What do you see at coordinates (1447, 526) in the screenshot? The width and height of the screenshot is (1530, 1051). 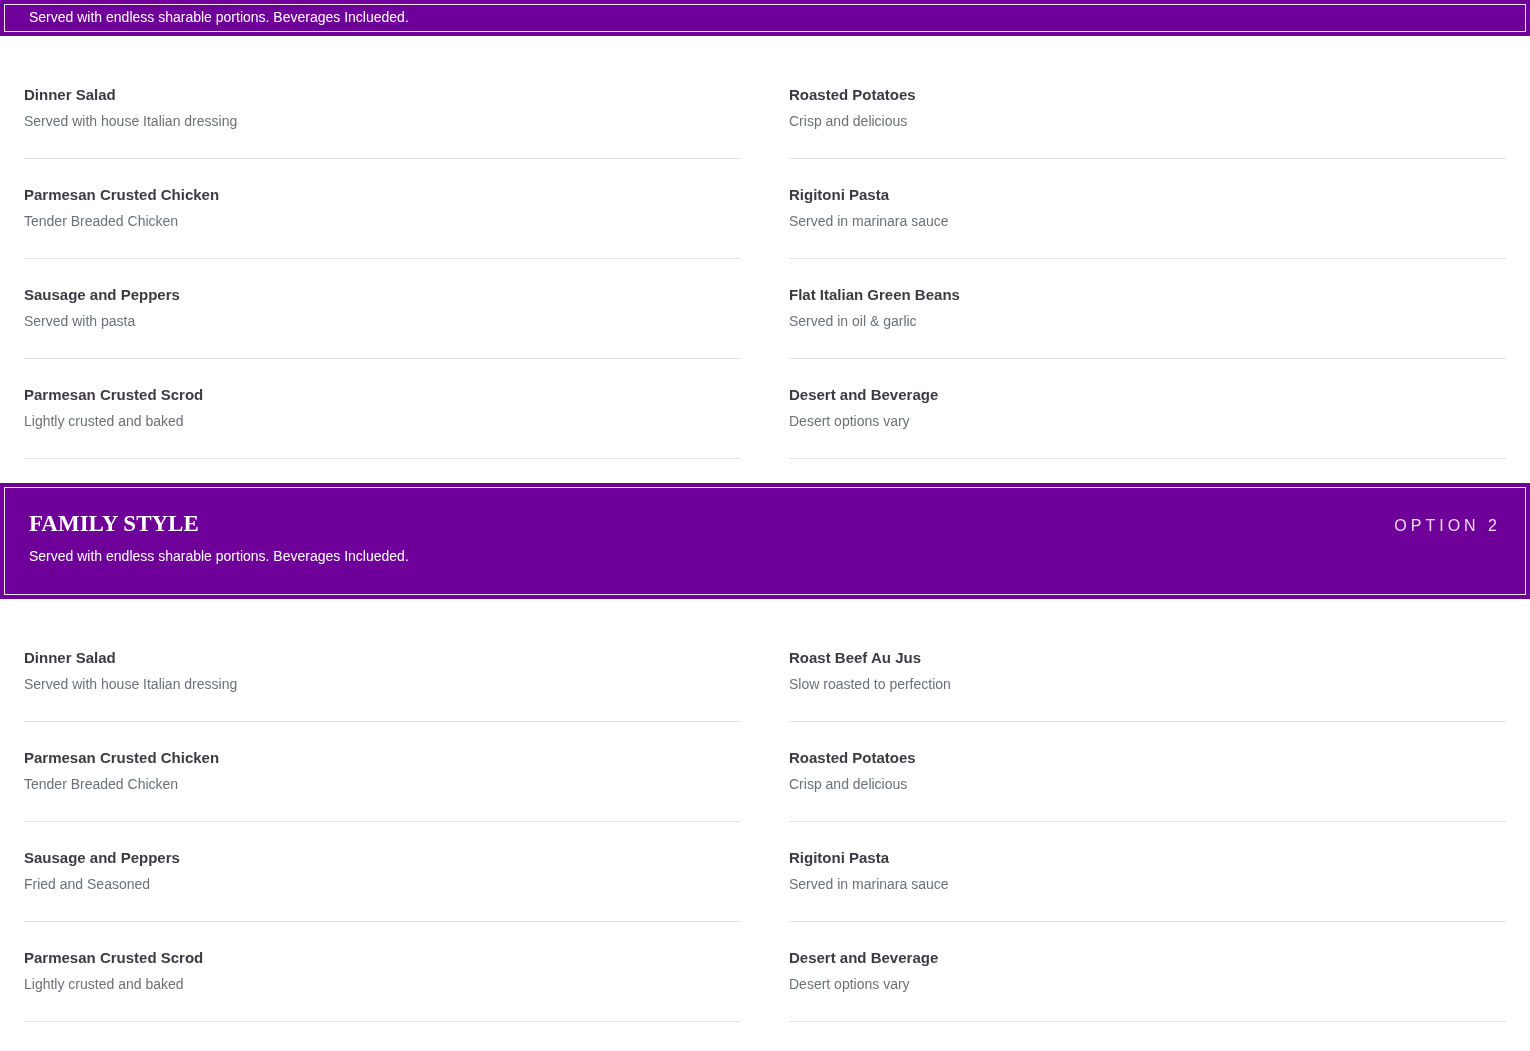 I see `option-label: OPTION 2` at bounding box center [1447, 526].